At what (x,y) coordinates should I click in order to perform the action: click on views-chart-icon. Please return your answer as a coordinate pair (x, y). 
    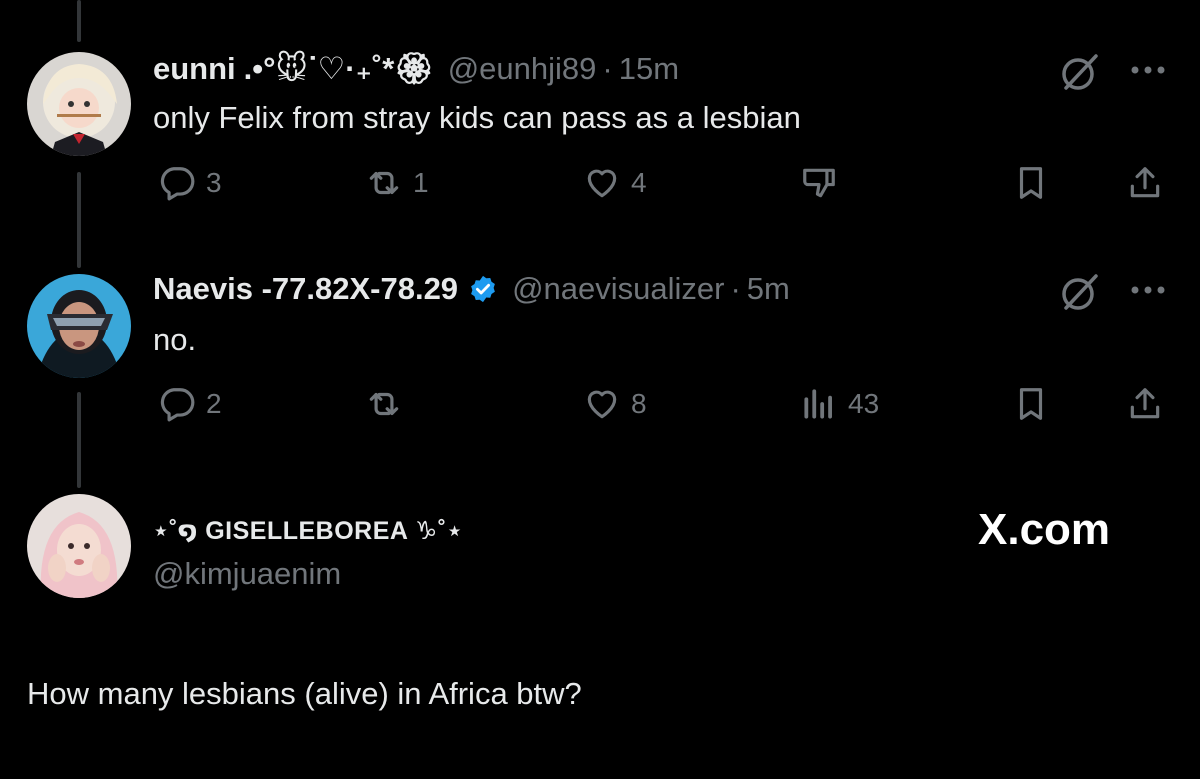
    Looking at the image, I should click on (818, 404).